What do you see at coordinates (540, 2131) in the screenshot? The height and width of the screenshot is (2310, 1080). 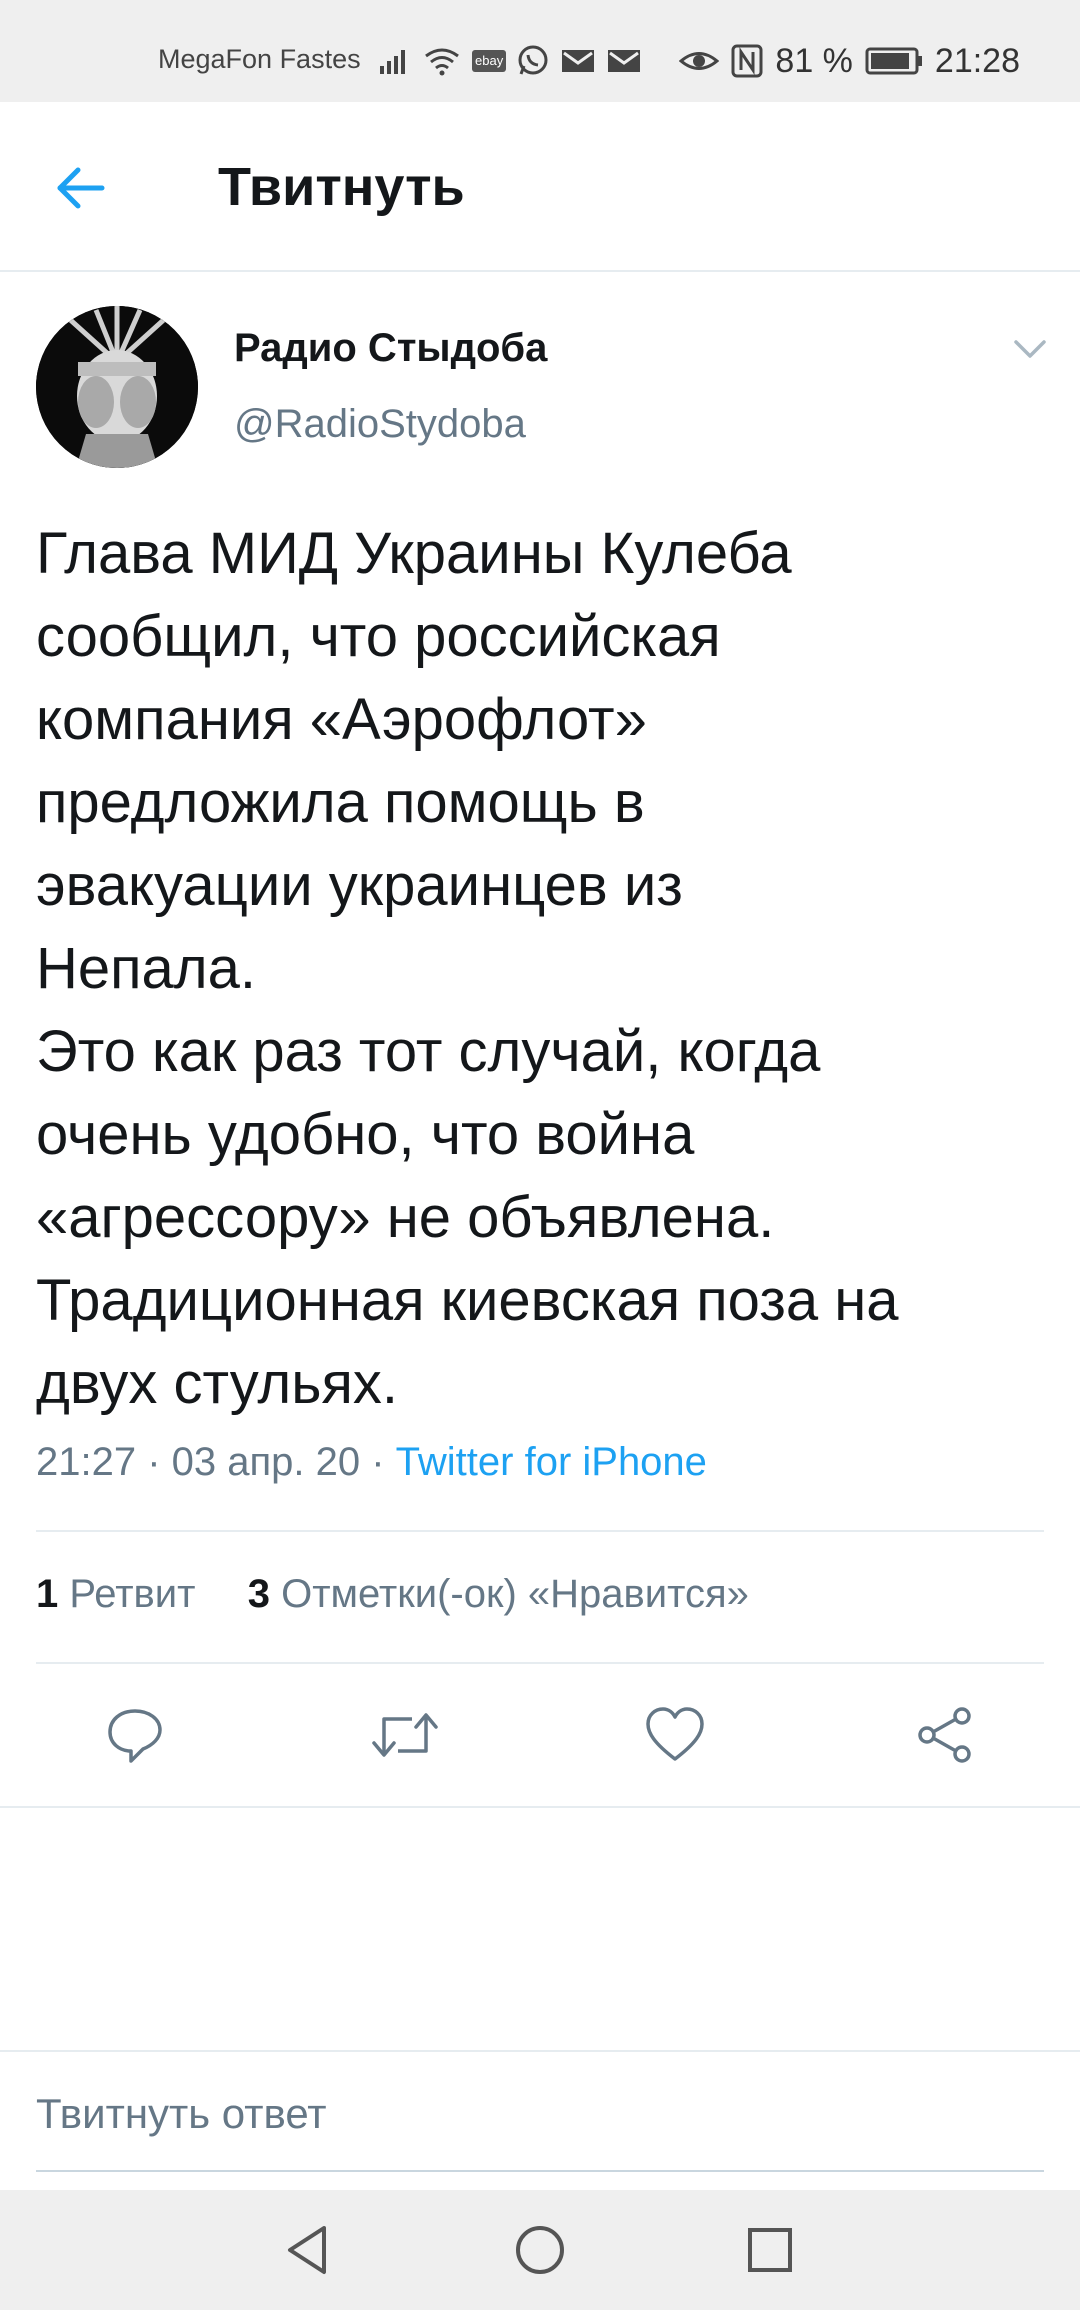 I see `reply-input: Твитнуть ответ` at bounding box center [540, 2131].